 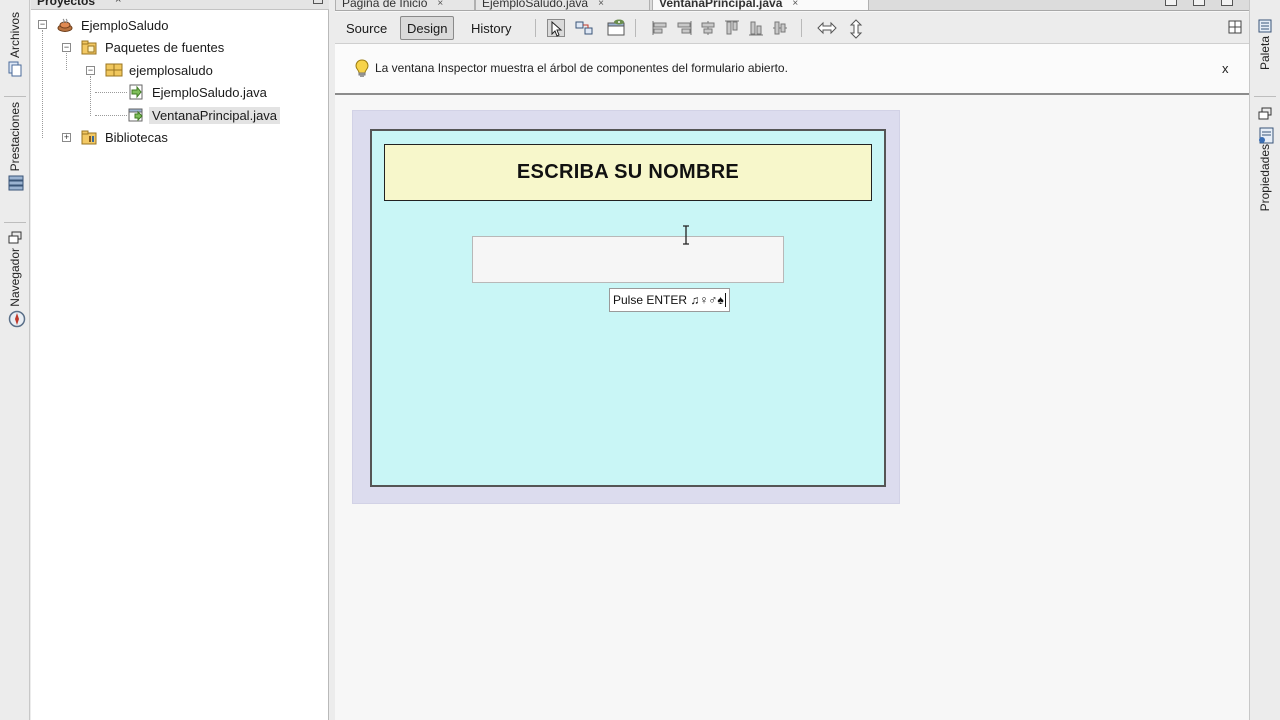 I want to click on enter-label-editing: Pulse ENTER ♫♀♂♠, so click(x=669, y=300).